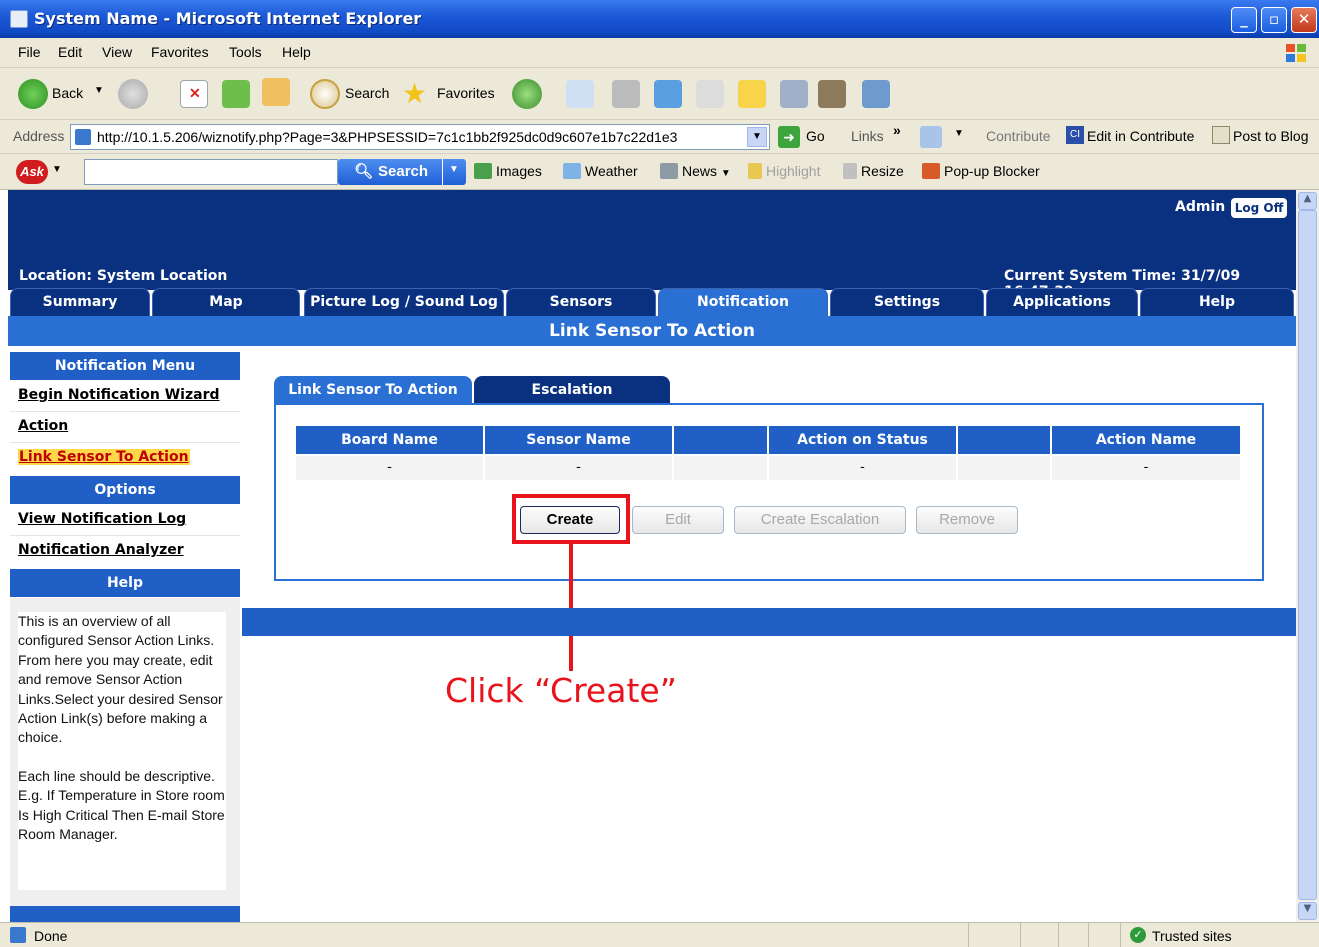 The image size is (1319, 947). Describe the element at coordinates (245, 52) in the screenshot. I see `menu-tools: Tools` at that location.